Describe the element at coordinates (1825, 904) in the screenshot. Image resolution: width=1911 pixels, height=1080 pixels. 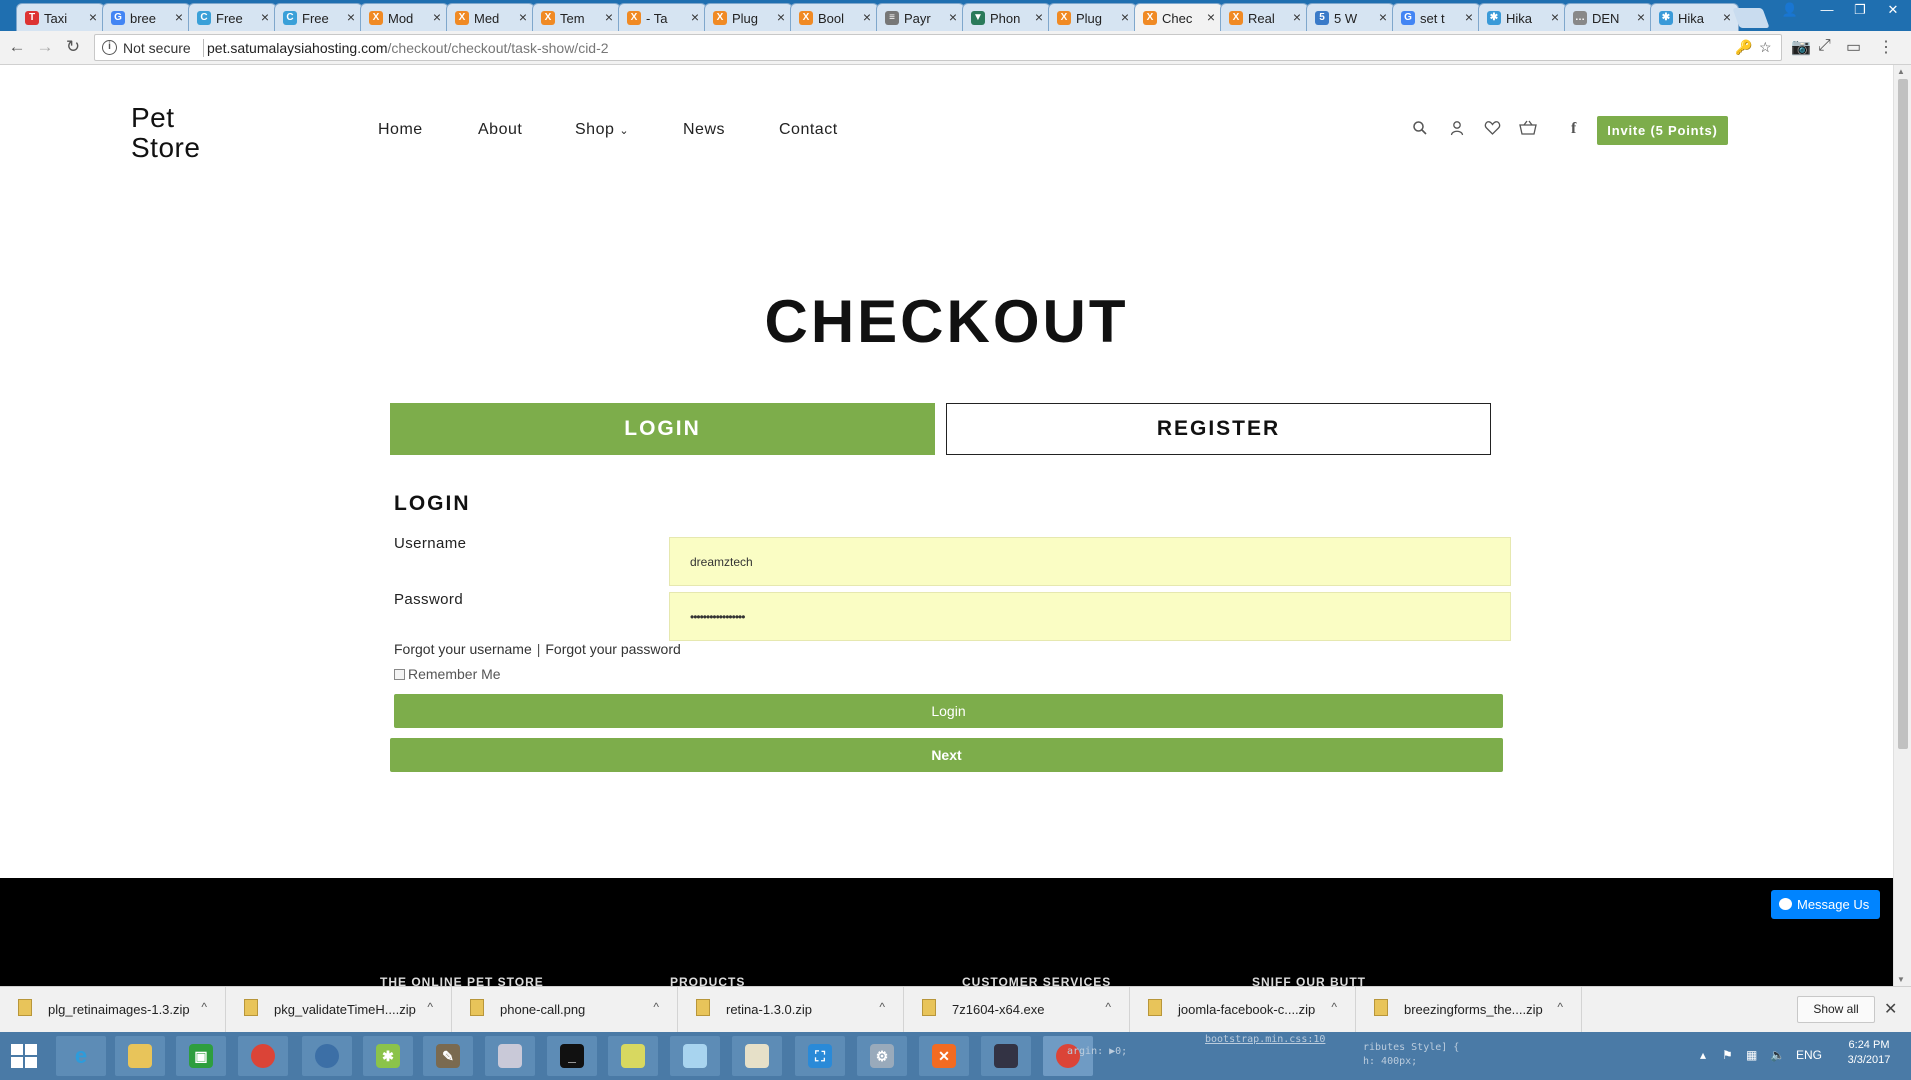
I see `message-us-button: Message Us` at that location.